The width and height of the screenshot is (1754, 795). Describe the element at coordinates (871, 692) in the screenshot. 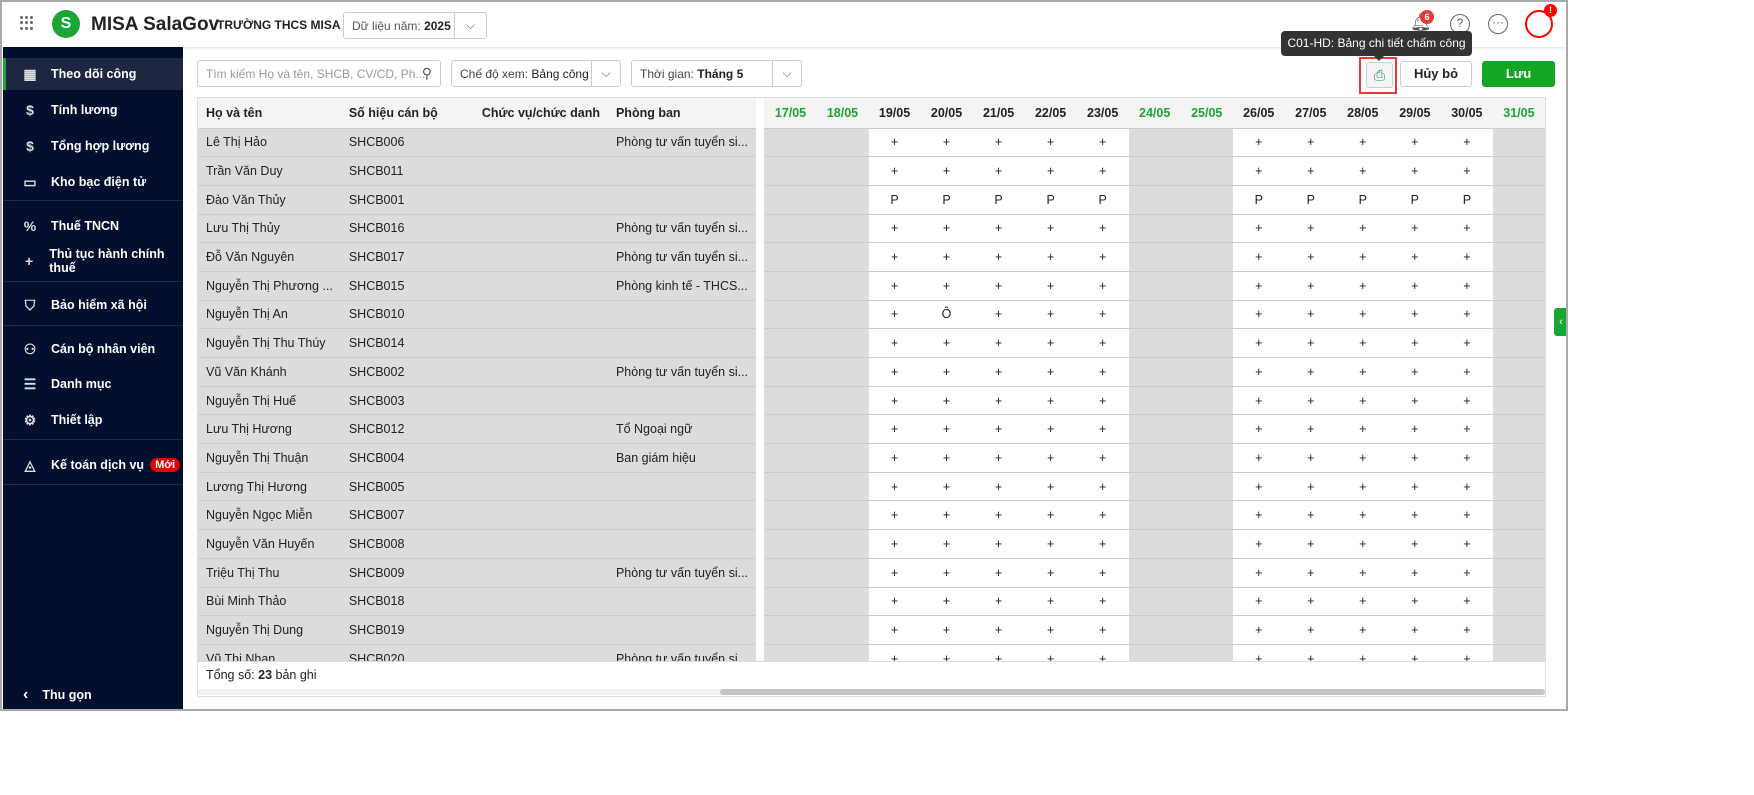

I see `horizontal-scrollbar` at that location.